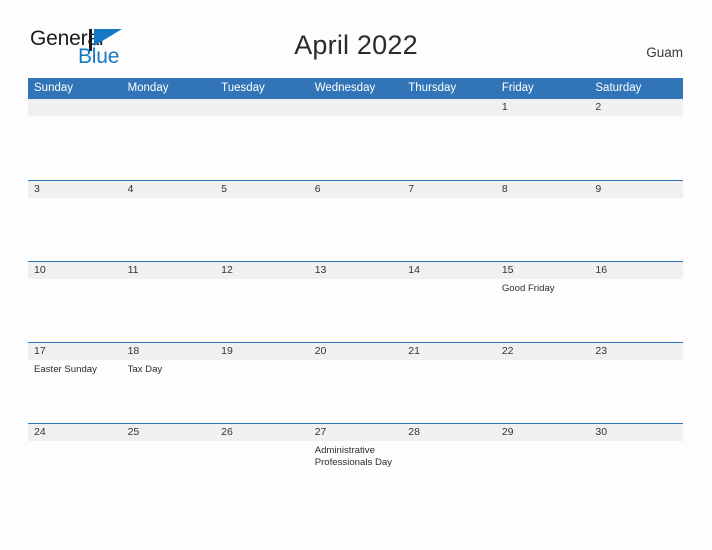 Image resolution: width=712 pixels, height=550 pixels. I want to click on calendar-day-cell: 7, so click(449, 220).